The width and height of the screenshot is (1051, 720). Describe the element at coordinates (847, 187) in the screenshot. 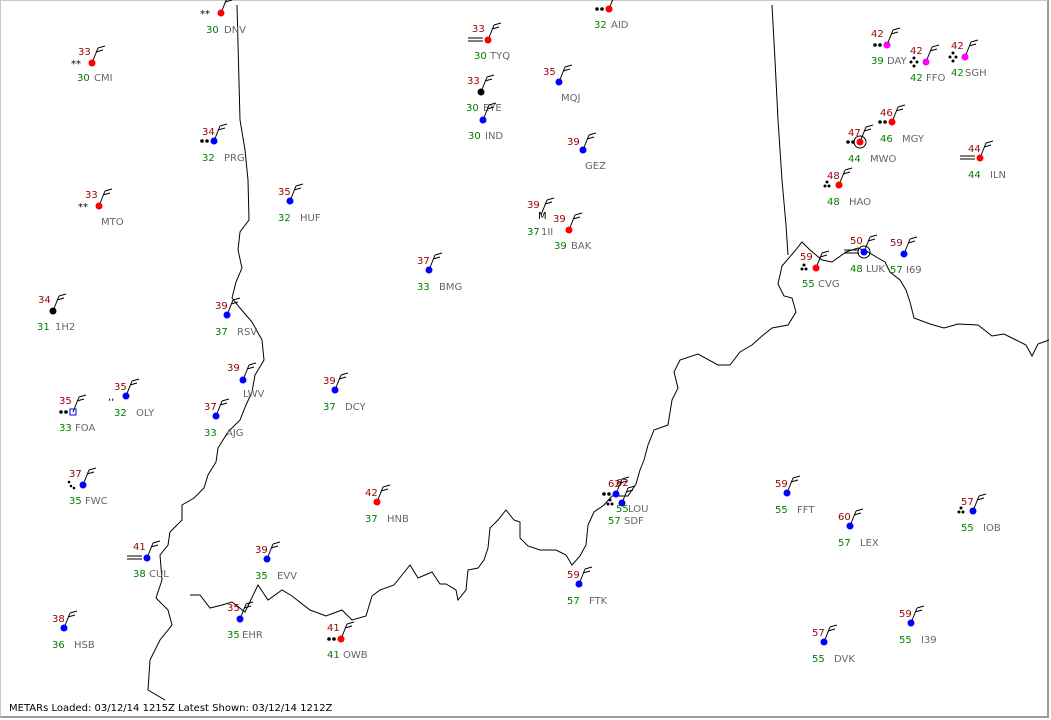

I see `station-hao: 48 48 HAO` at that location.